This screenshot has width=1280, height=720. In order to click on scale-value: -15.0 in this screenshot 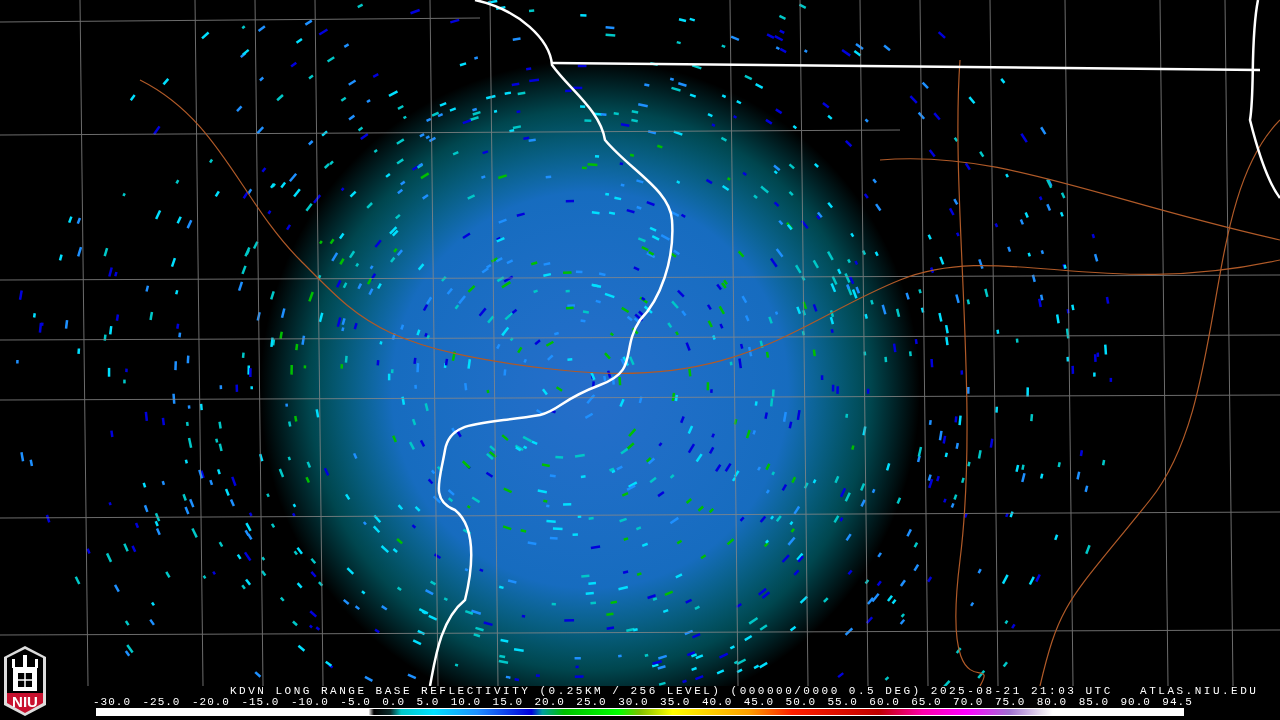, I will do `click(260, 702)`.